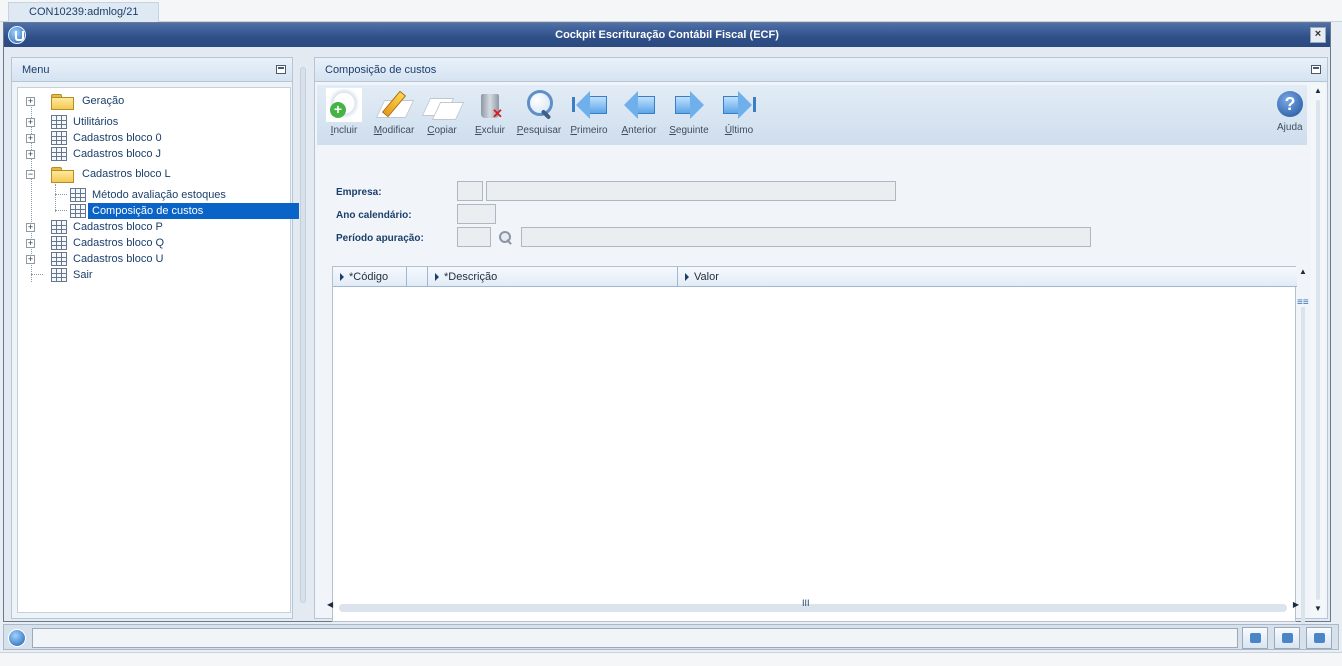  I want to click on empresa-name-field, so click(691, 191).